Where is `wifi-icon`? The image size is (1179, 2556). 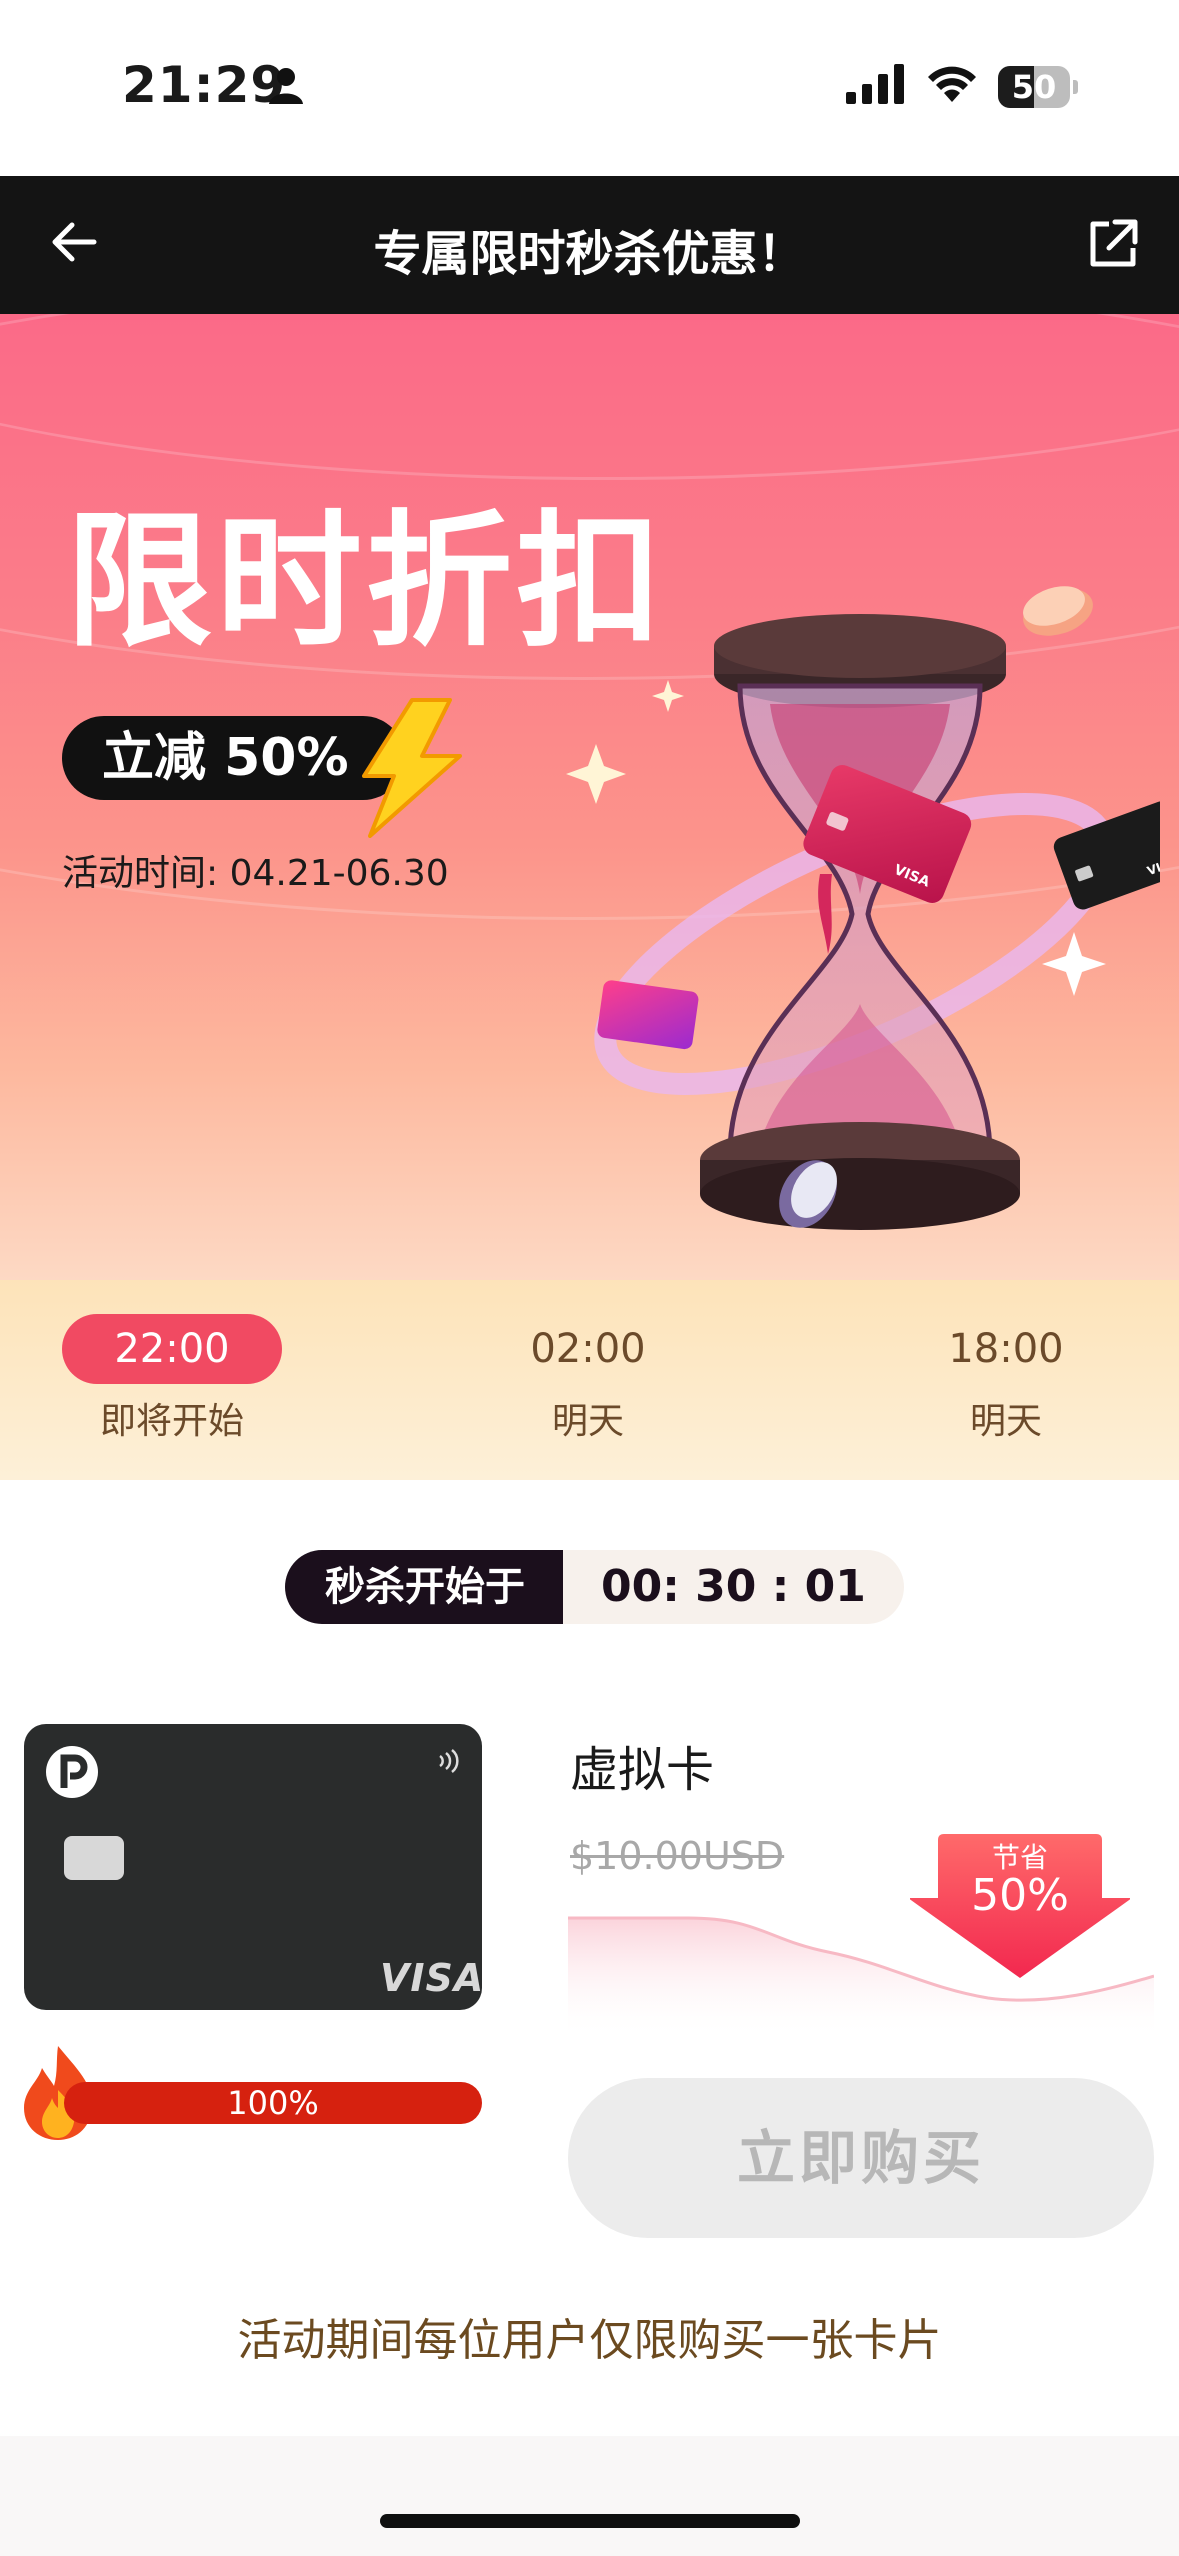
wifi-icon is located at coordinates (952, 85).